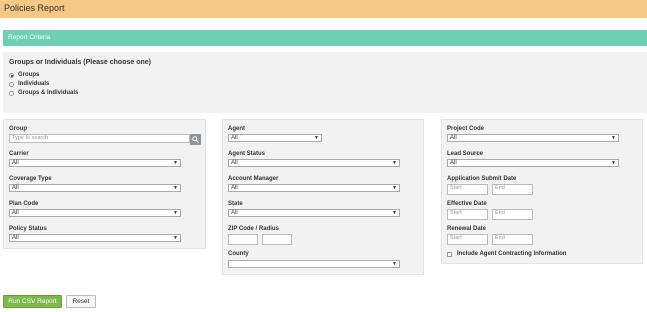 Image resolution: width=647 pixels, height=312 pixels. What do you see at coordinates (275, 138) in the screenshot?
I see `agent-select: All ▼` at bounding box center [275, 138].